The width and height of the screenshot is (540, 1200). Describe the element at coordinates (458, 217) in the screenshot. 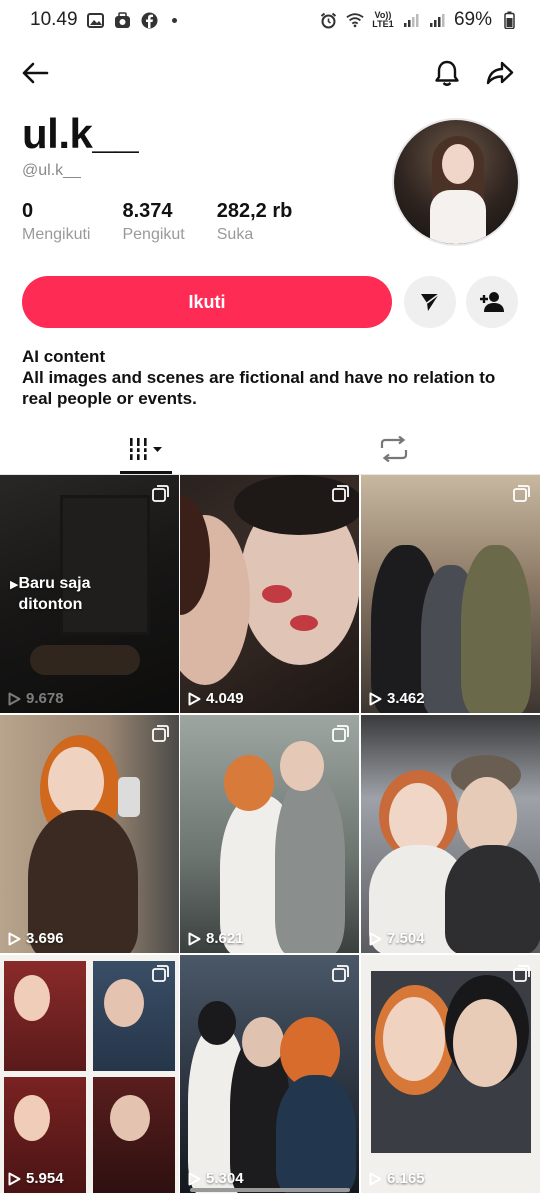

I see `avatar-dress-shape` at that location.